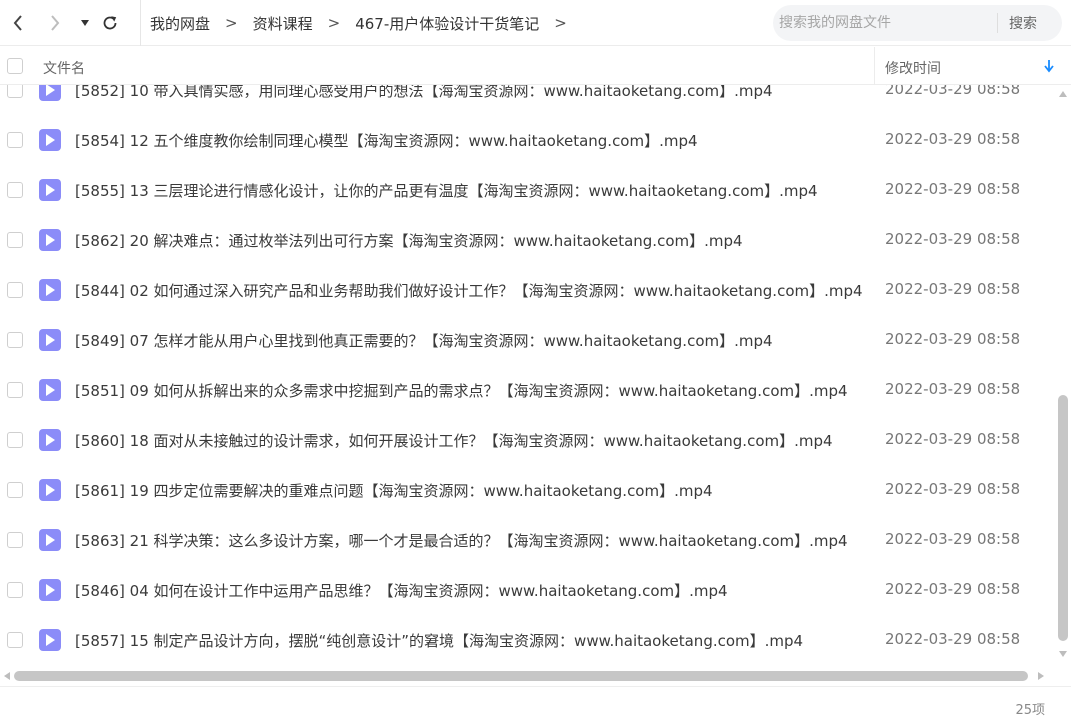 The height and width of the screenshot is (720, 1071). I want to click on column-header-modified: 修改时间, so click(913, 68).